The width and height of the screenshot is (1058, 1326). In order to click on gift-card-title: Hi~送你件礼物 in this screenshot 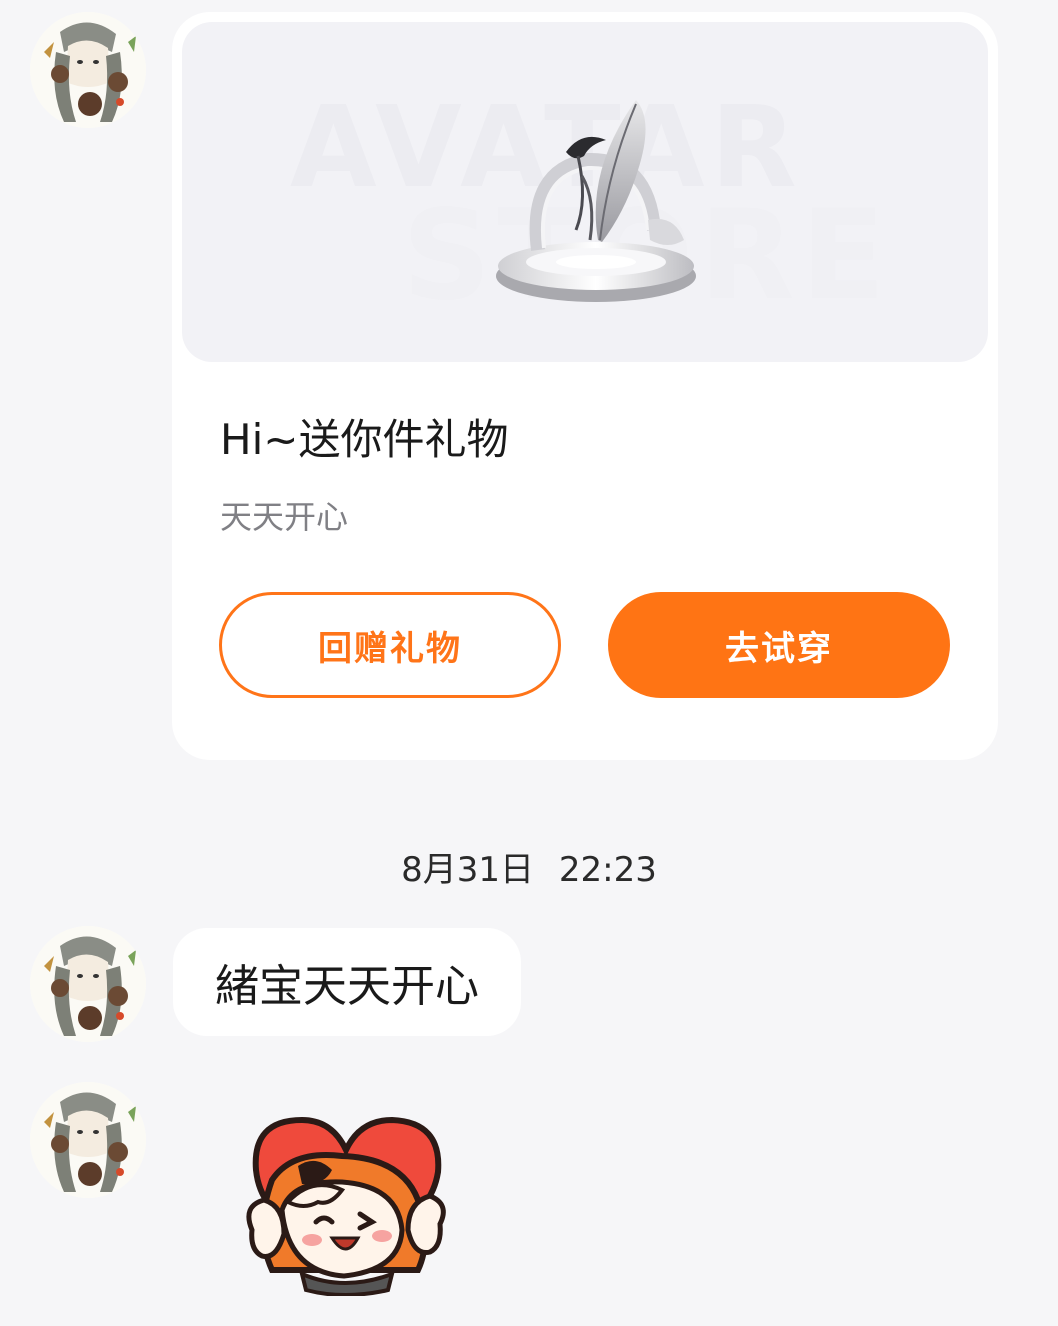, I will do `click(364, 439)`.